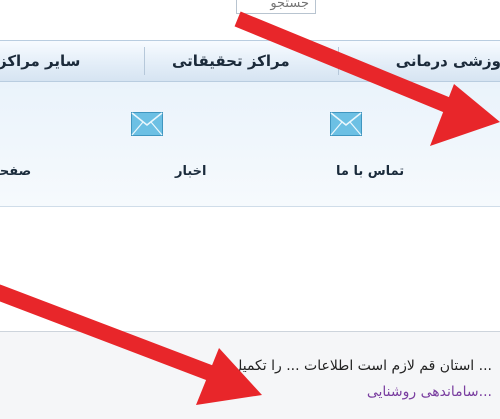 The width and height of the screenshot is (500, 419). I want to click on search-input, so click(276, 7).